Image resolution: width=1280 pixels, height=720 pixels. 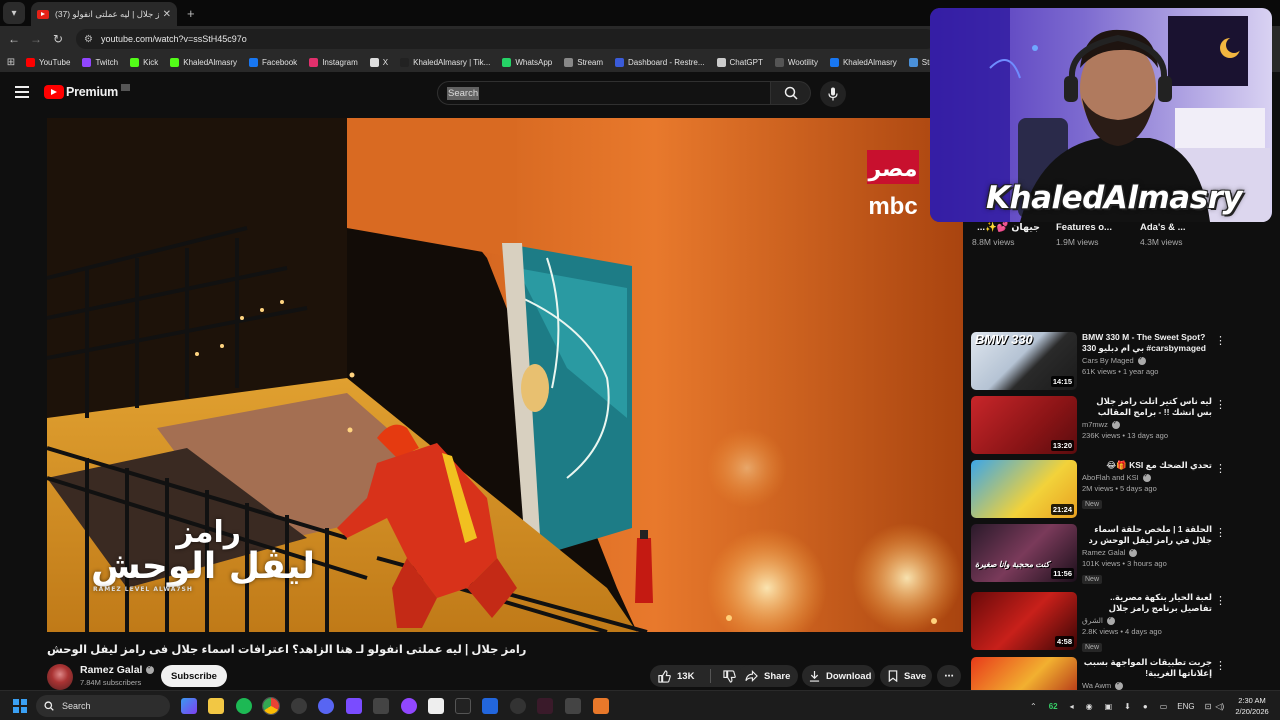 I want to click on clock: 2:30 AM 2/20/2026, so click(x=1252, y=706).